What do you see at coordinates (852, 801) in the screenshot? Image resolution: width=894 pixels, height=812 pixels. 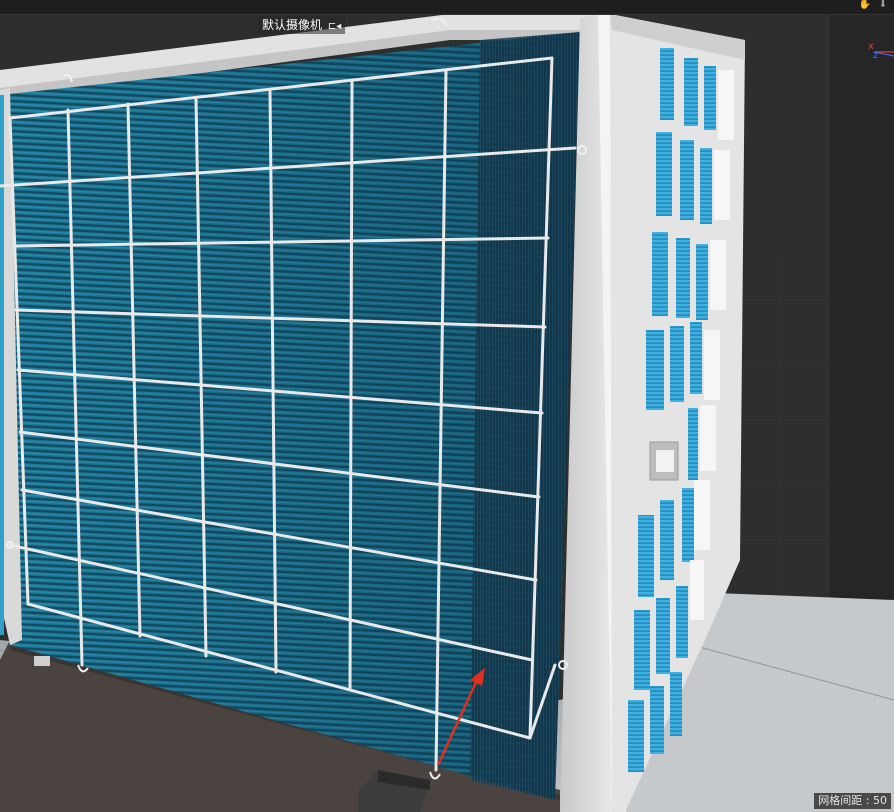 I see `grid-spacing-status: 网格间距 : 50` at bounding box center [852, 801].